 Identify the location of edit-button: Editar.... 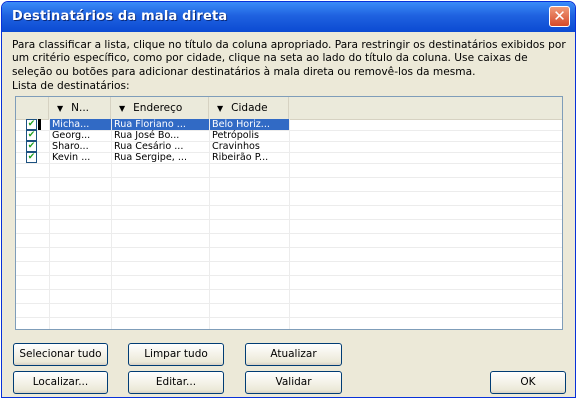
(176, 382).